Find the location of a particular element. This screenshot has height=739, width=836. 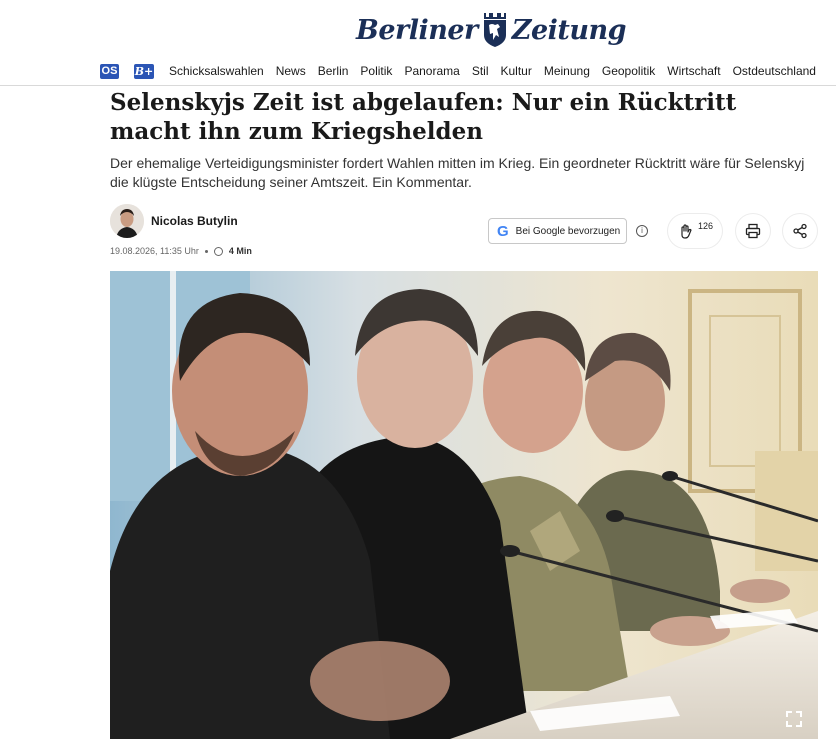

share-icon is located at coordinates (800, 231).